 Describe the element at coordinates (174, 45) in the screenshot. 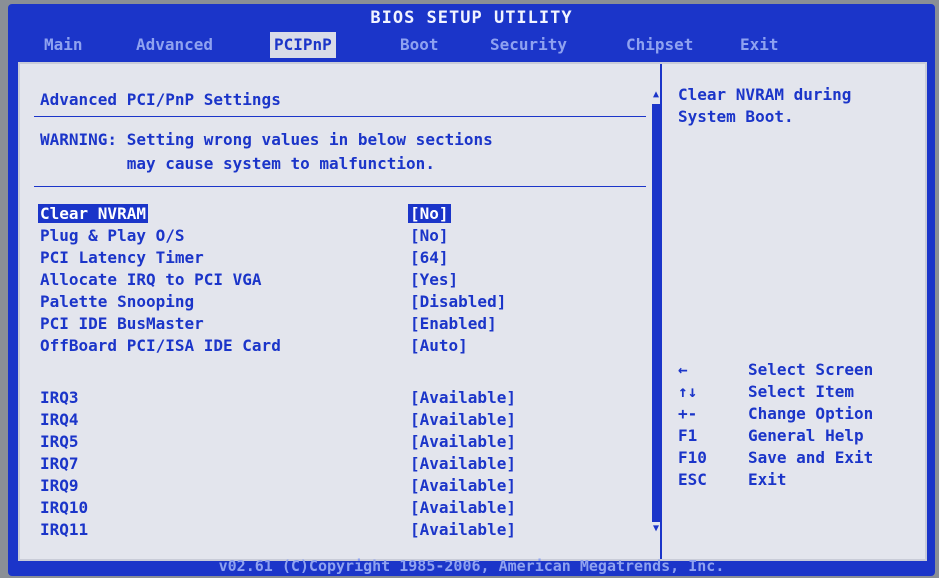

I see `tab-advanced: Advanced` at that location.